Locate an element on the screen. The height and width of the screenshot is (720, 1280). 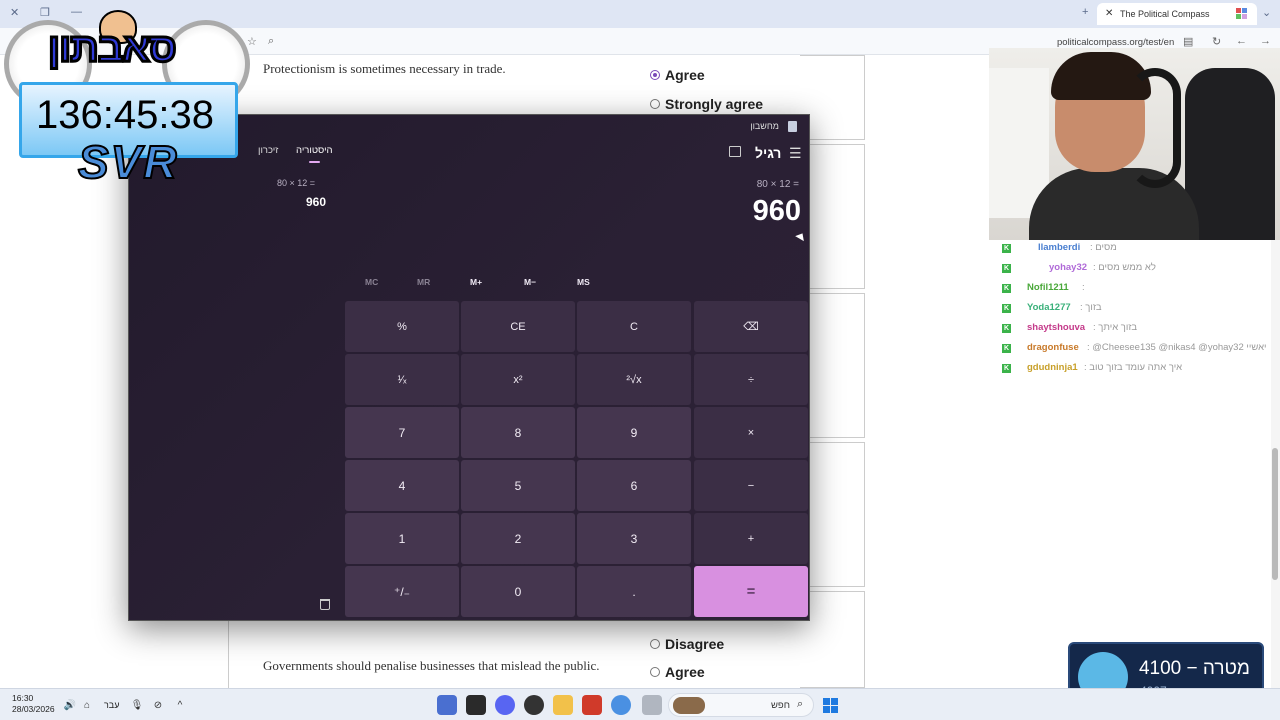
restore-icon: ❐ is located at coordinates (45, 12).